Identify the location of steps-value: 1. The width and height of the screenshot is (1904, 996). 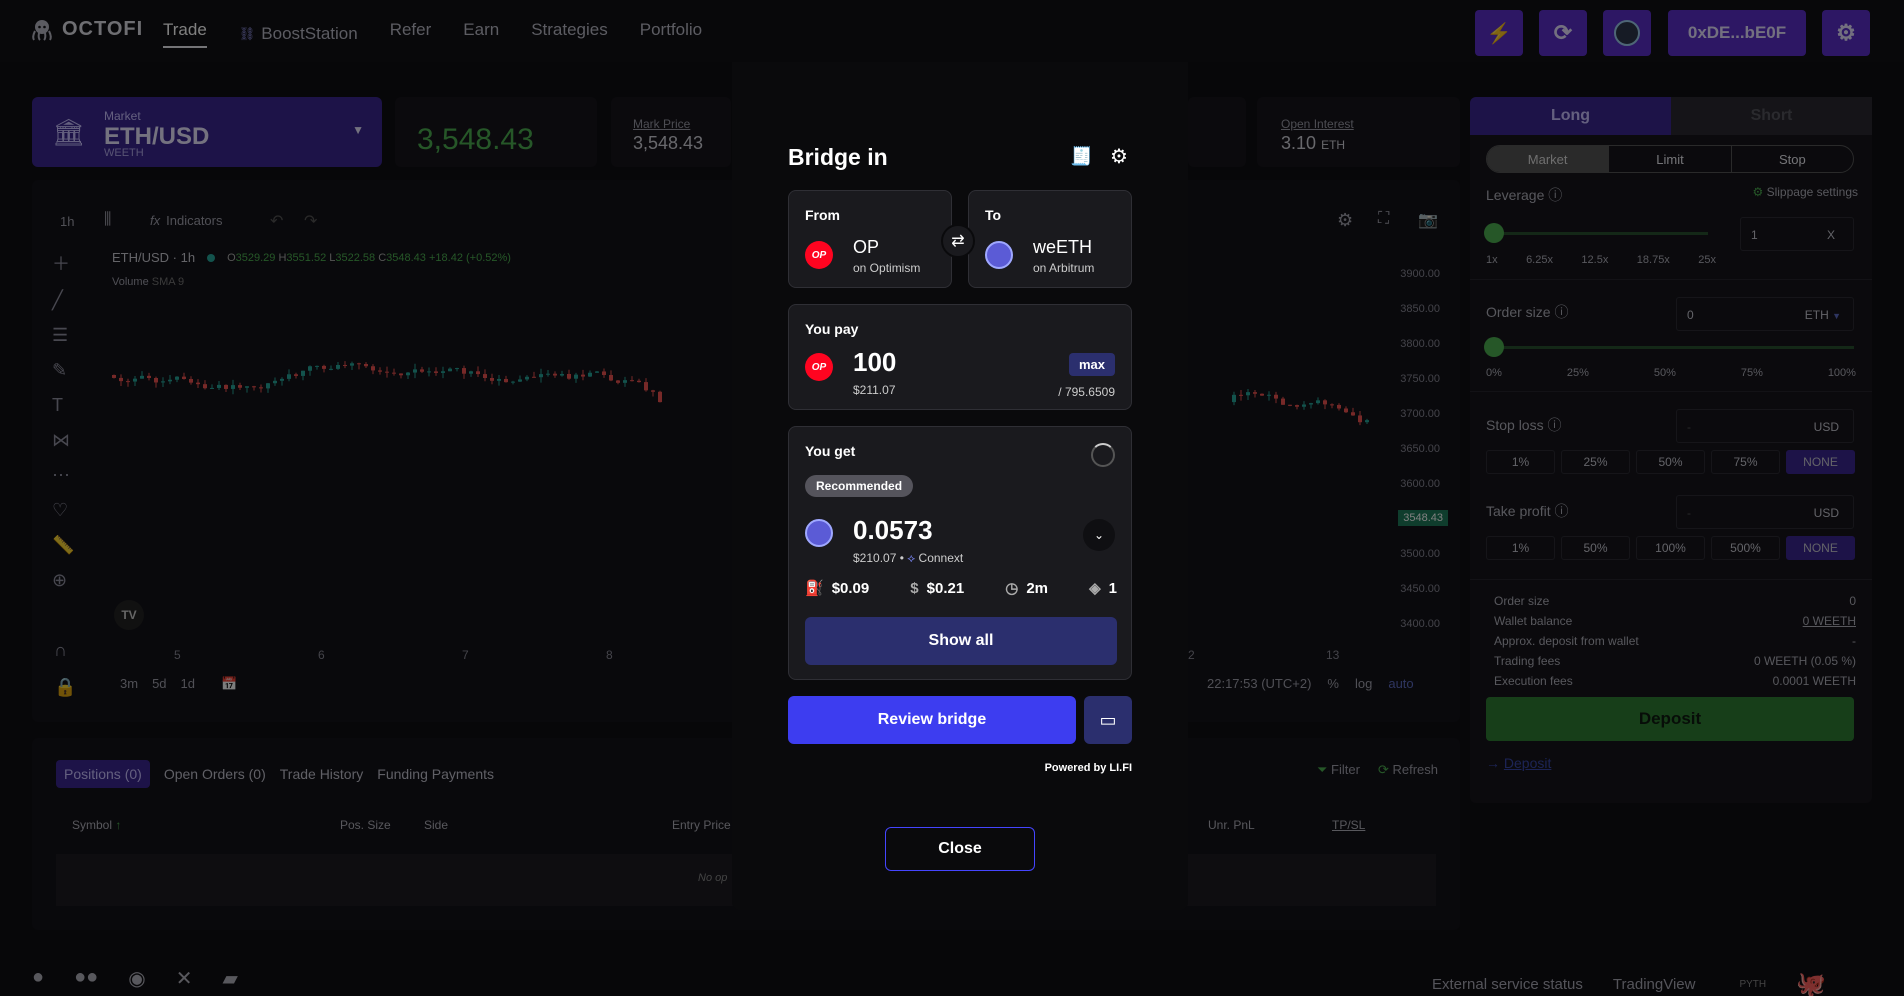
(1113, 588).